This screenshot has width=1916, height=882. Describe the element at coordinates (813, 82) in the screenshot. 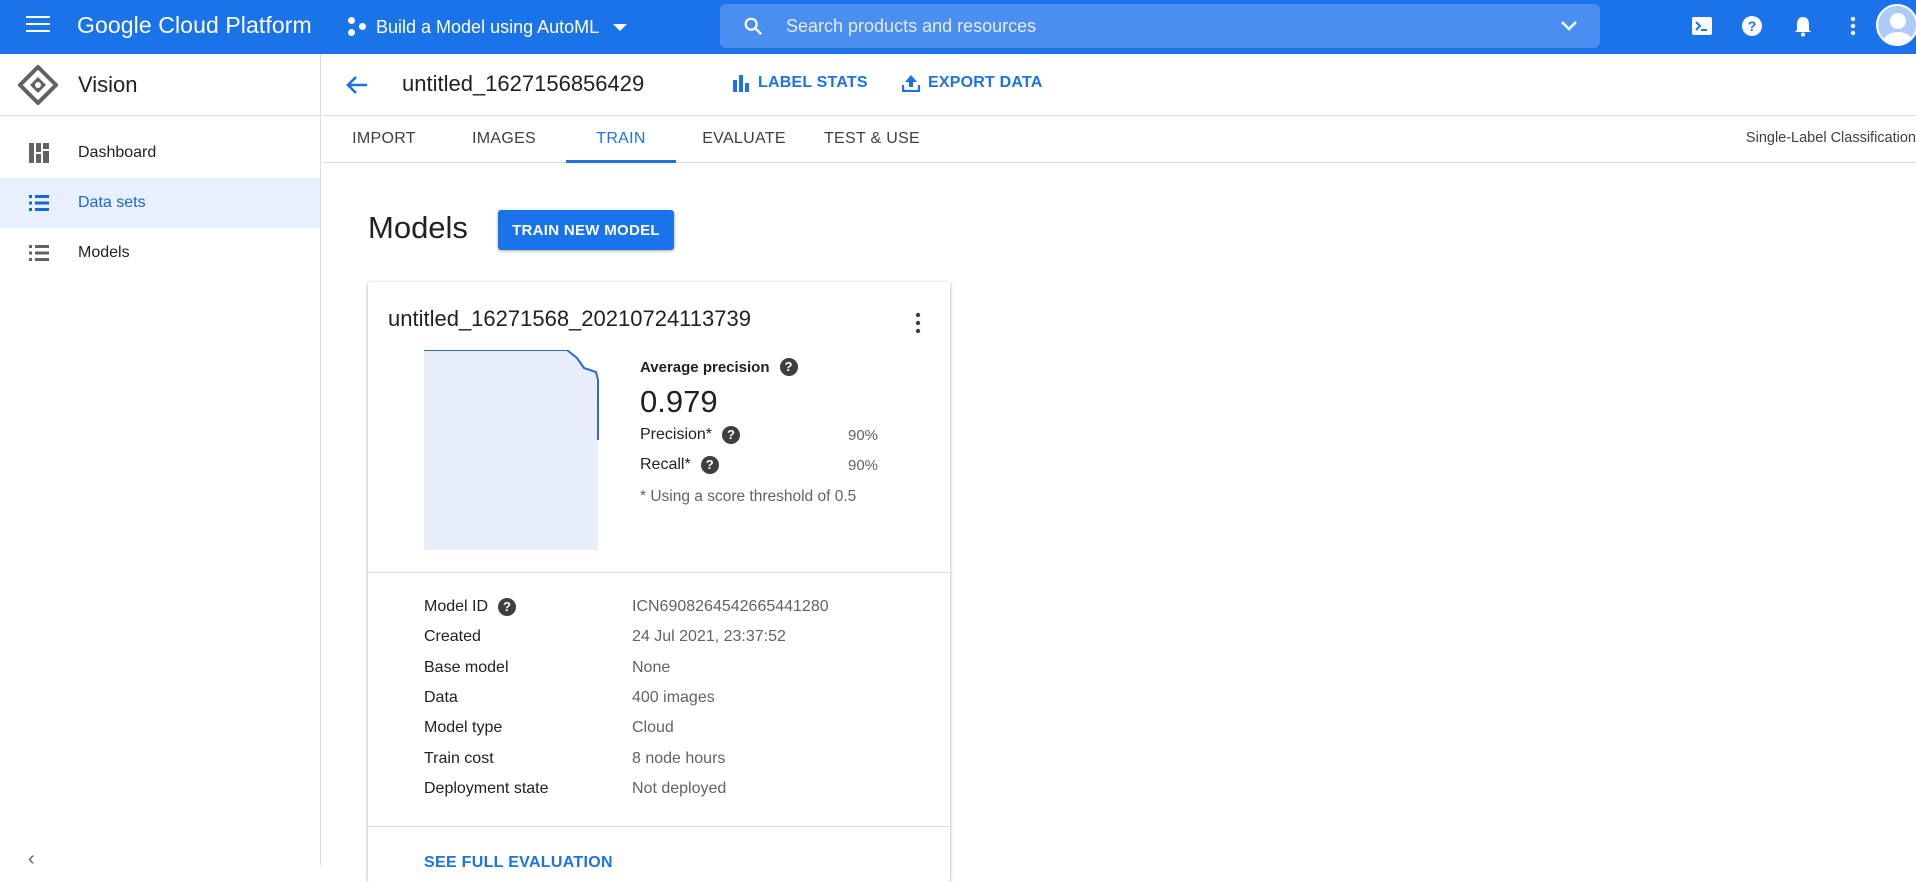

I see `label-stats-label: LABEL STATS` at that location.